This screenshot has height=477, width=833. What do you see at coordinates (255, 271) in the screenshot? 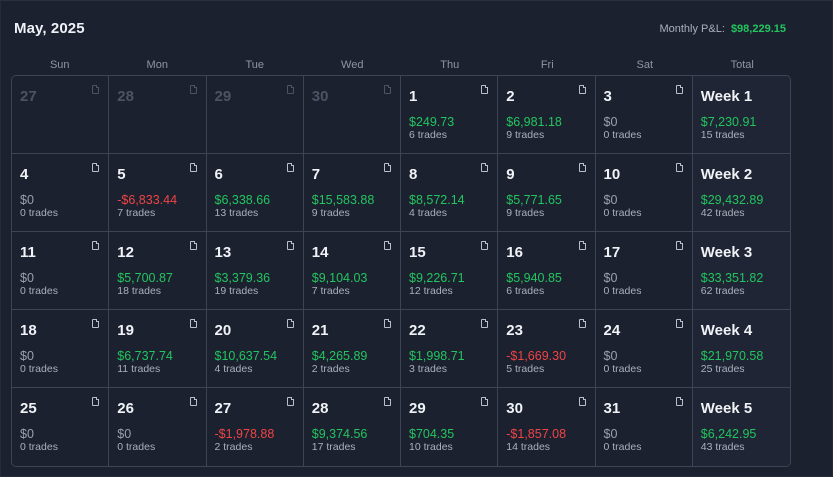
I see `calendar-day: 13 $3,379.36 19 trades` at bounding box center [255, 271].